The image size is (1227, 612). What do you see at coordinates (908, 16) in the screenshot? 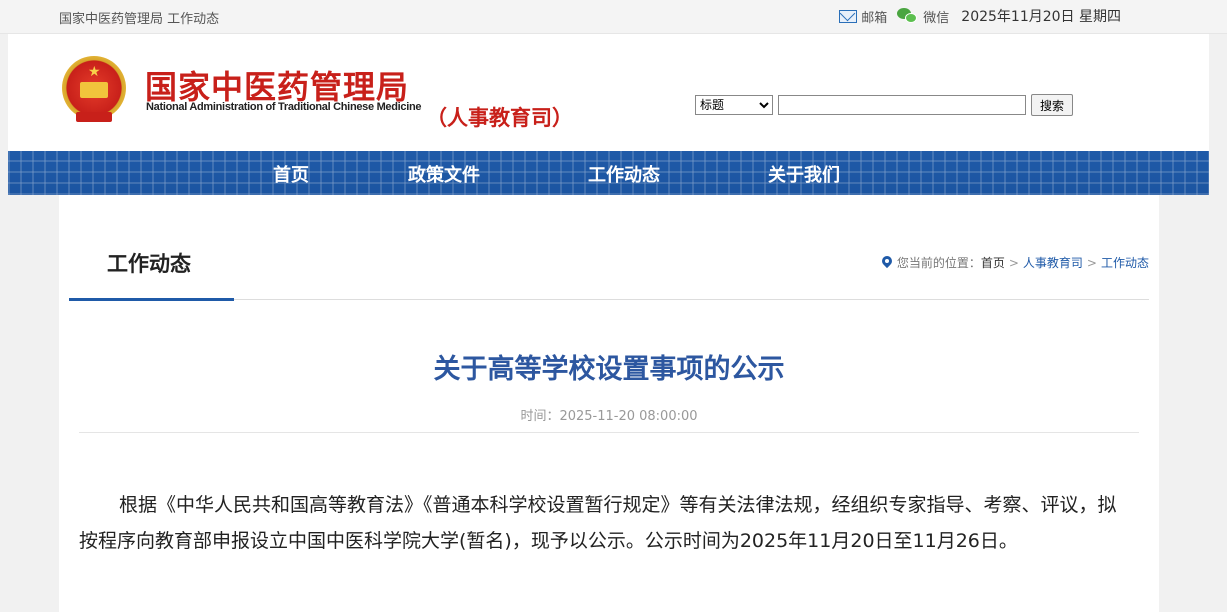
I see `wechat-icon` at bounding box center [908, 16].